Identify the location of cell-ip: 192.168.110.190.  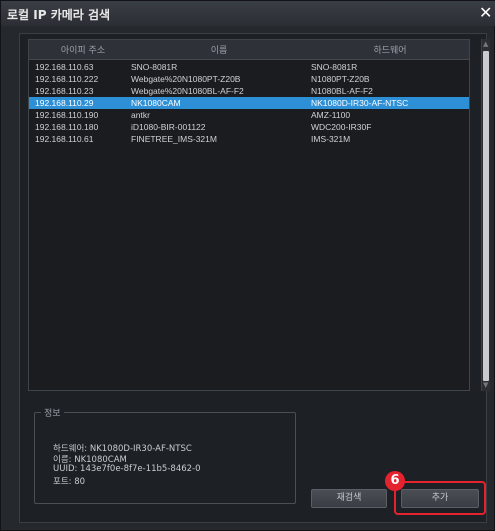
(67, 115).